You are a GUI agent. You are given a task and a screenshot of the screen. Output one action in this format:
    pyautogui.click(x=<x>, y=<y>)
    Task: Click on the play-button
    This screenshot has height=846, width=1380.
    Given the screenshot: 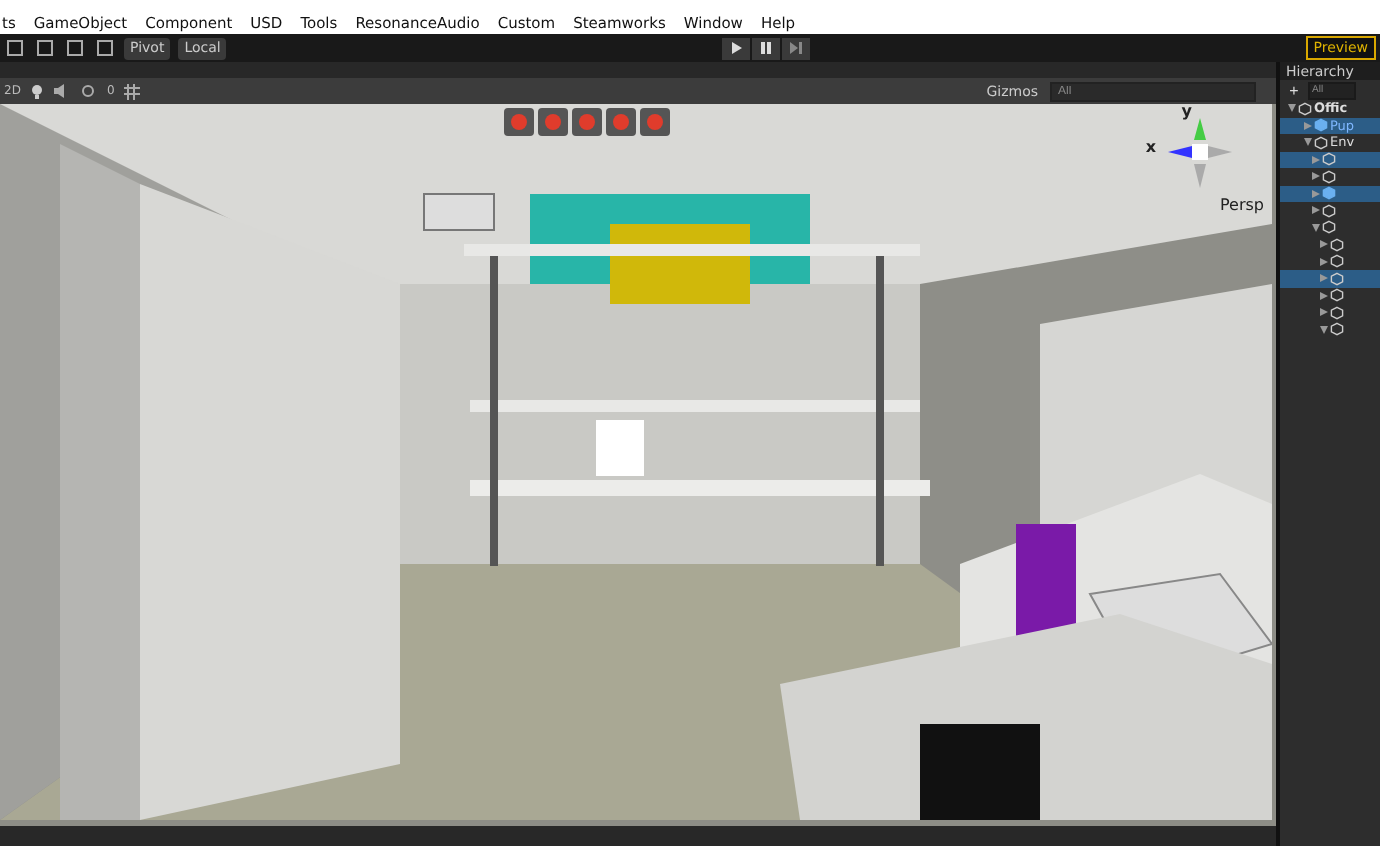 What is the action you would take?
    pyautogui.click(x=736, y=48)
    